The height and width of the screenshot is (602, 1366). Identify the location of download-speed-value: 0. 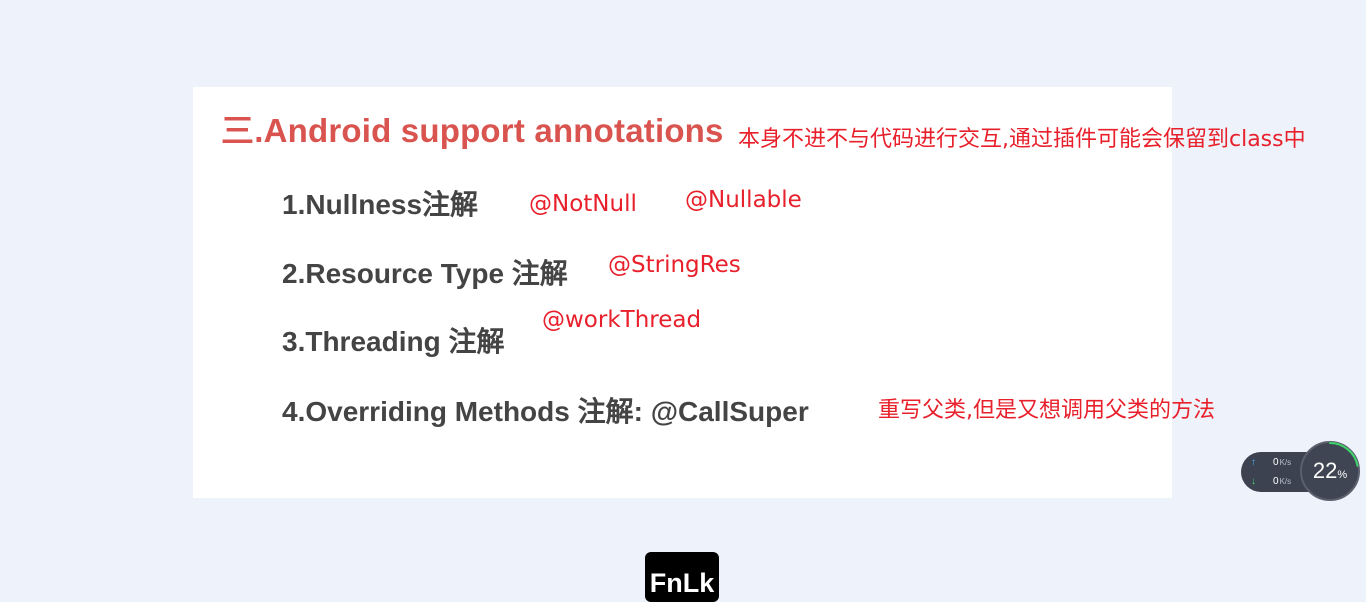
(1276, 481).